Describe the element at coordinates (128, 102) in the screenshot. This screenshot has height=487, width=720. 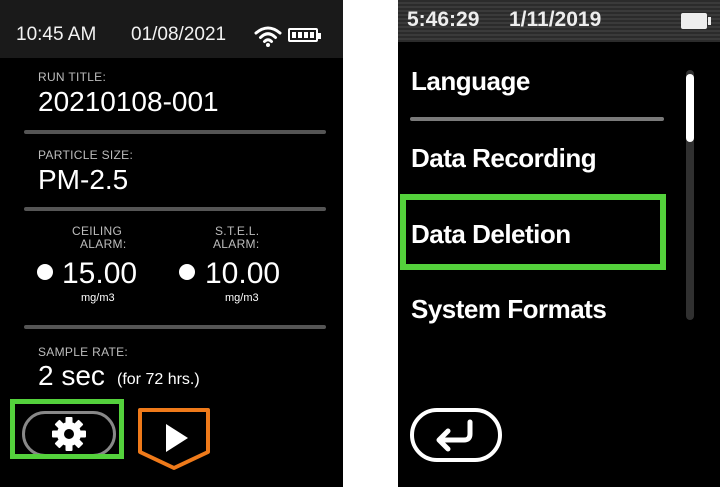
I see `run-title-value: 20210108-001` at that location.